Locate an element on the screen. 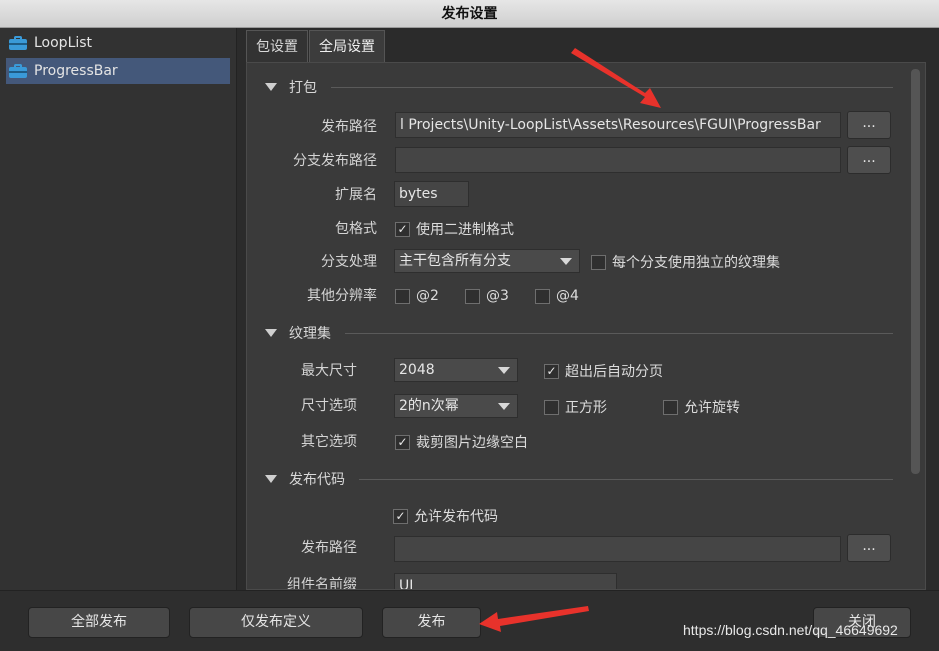 Image resolution: width=939 pixels, height=651 pixels. res-2x-checkbox: @2 is located at coordinates (417, 296).